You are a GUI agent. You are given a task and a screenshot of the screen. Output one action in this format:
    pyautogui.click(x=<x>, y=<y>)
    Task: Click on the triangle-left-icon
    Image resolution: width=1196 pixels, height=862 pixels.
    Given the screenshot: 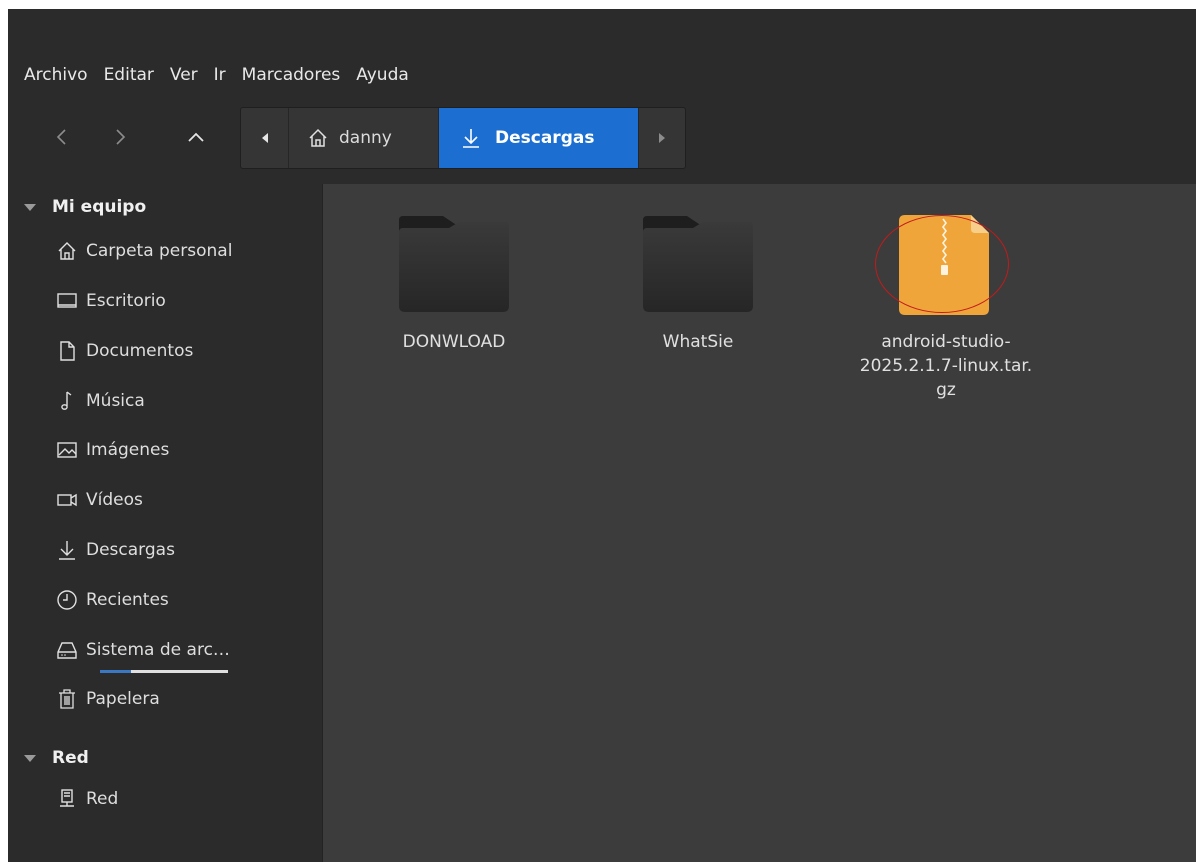 What is the action you would take?
    pyautogui.click(x=264, y=138)
    